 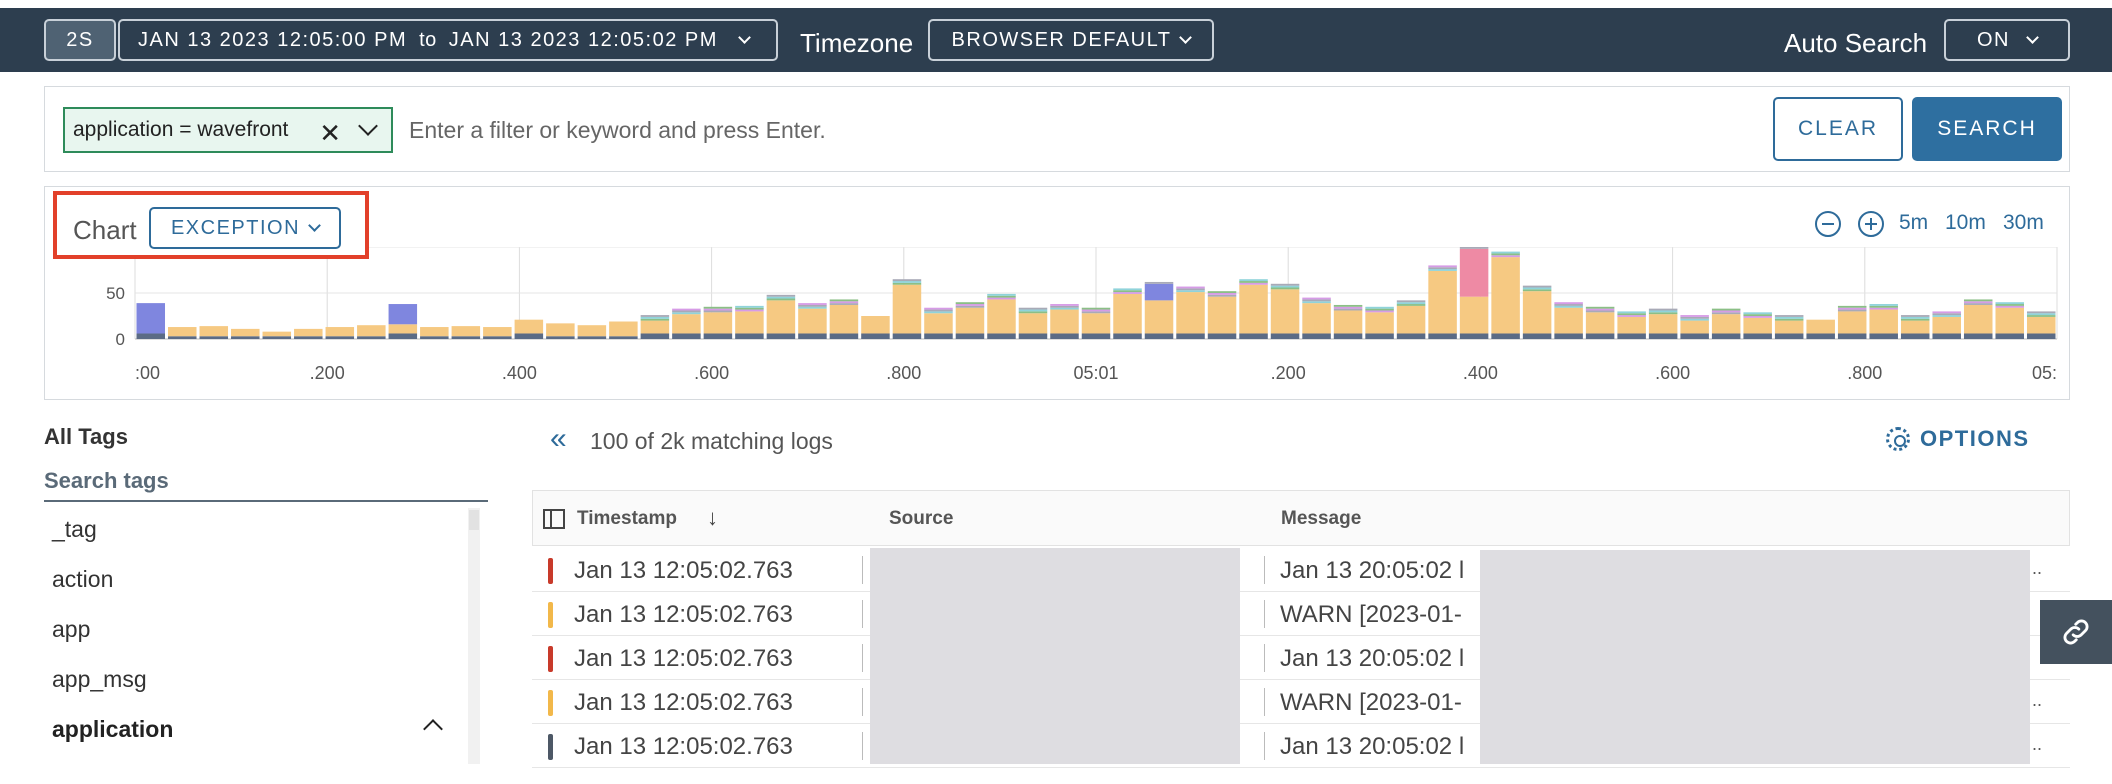 I want to click on timezone-select: BROWSER DEFAULT, so click(x=1071, y=40).